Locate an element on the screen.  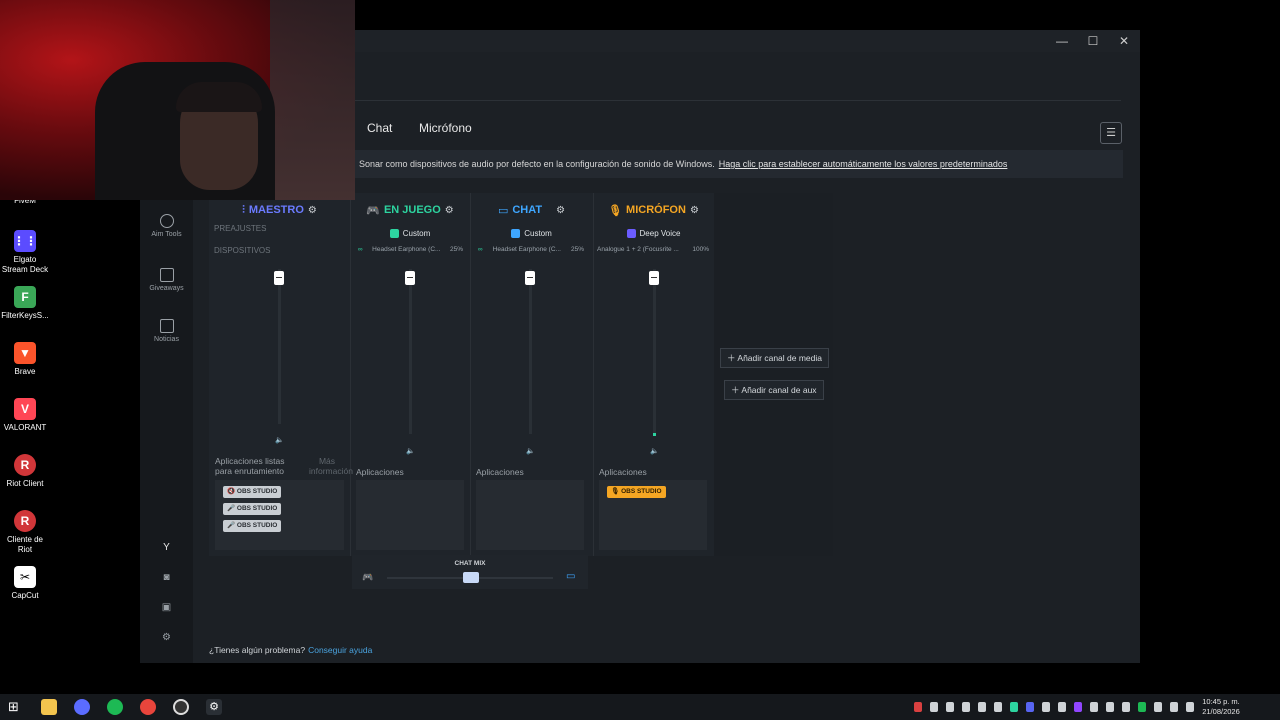
preset-icon is located at coordinates (516, 233).